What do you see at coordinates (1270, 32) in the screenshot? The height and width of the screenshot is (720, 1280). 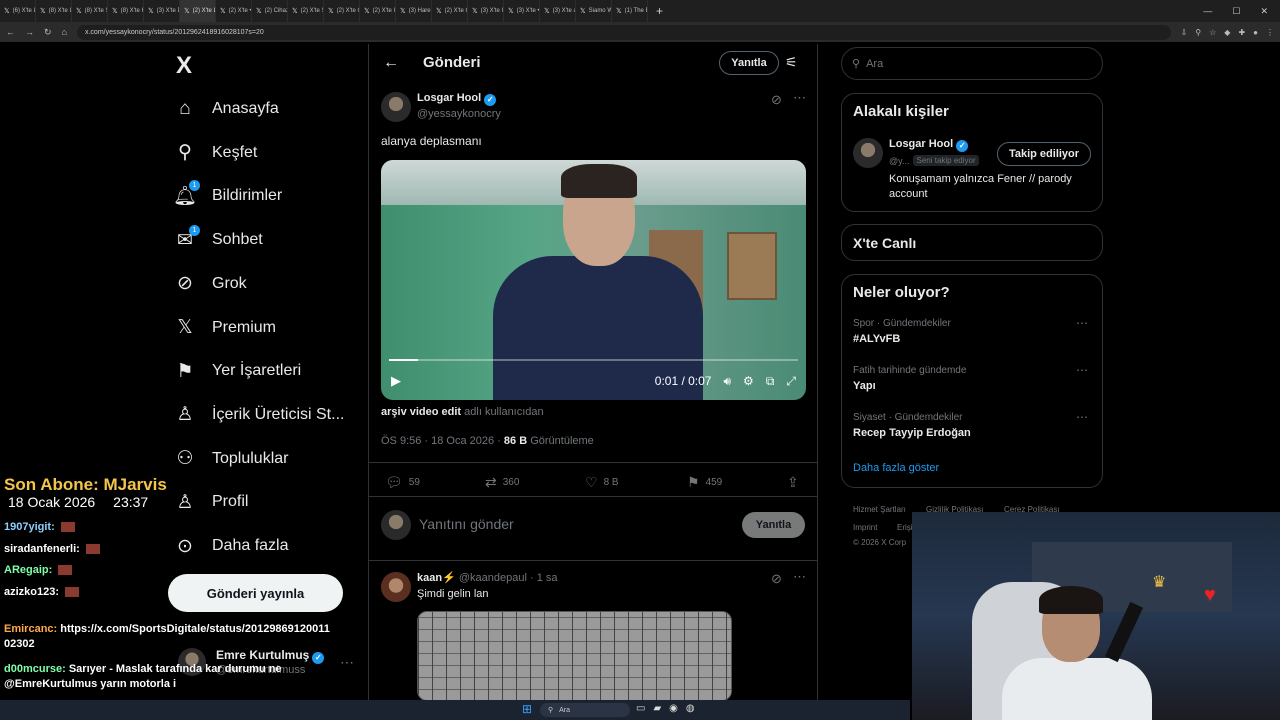 I see `menu-dots-icon: ⋮` at bounding box center [1270, 32].